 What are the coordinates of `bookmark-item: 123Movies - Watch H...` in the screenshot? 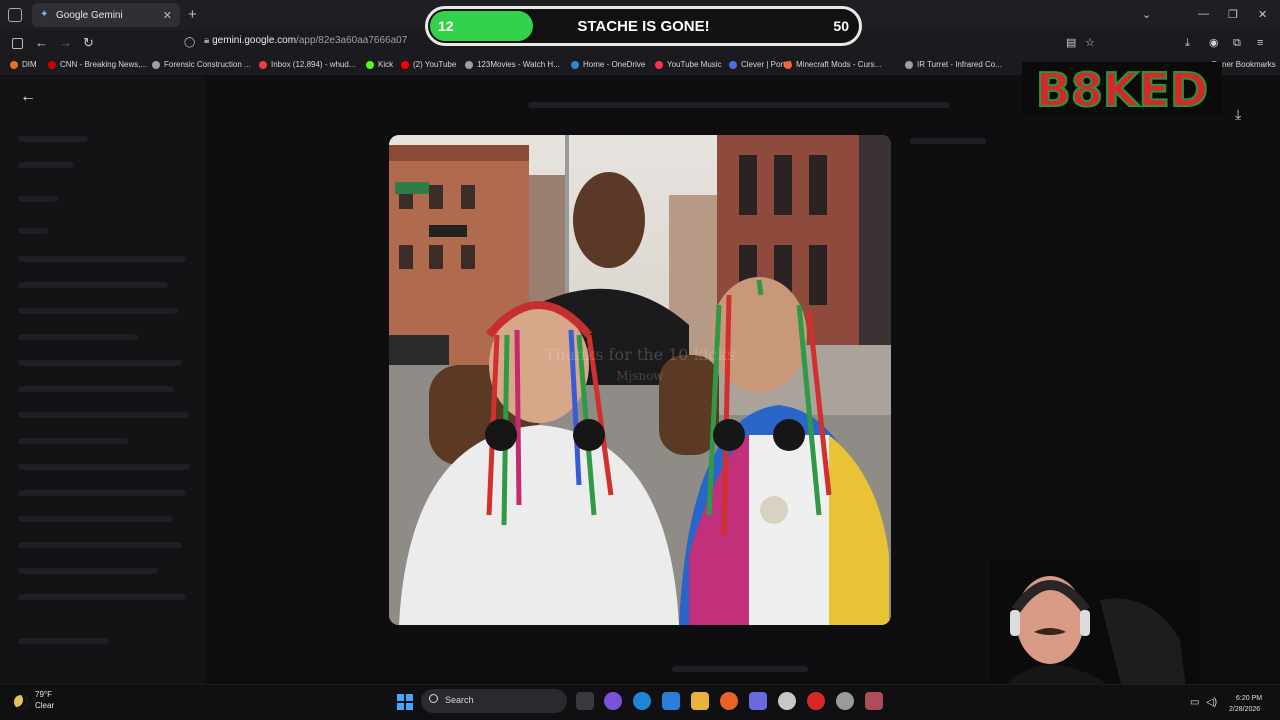 It's located at (512, 64).